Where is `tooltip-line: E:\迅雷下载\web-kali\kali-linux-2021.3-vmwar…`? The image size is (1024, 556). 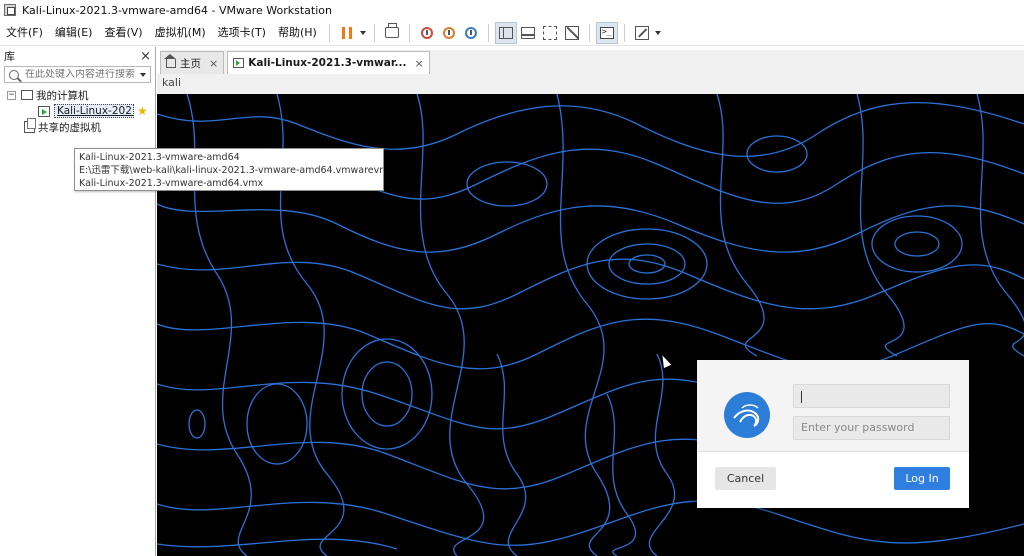
tooltip-line: E:\迅雷下载\web-kali\kali-linux-2021.3-vmwar… is located at coordinates (231, 170).